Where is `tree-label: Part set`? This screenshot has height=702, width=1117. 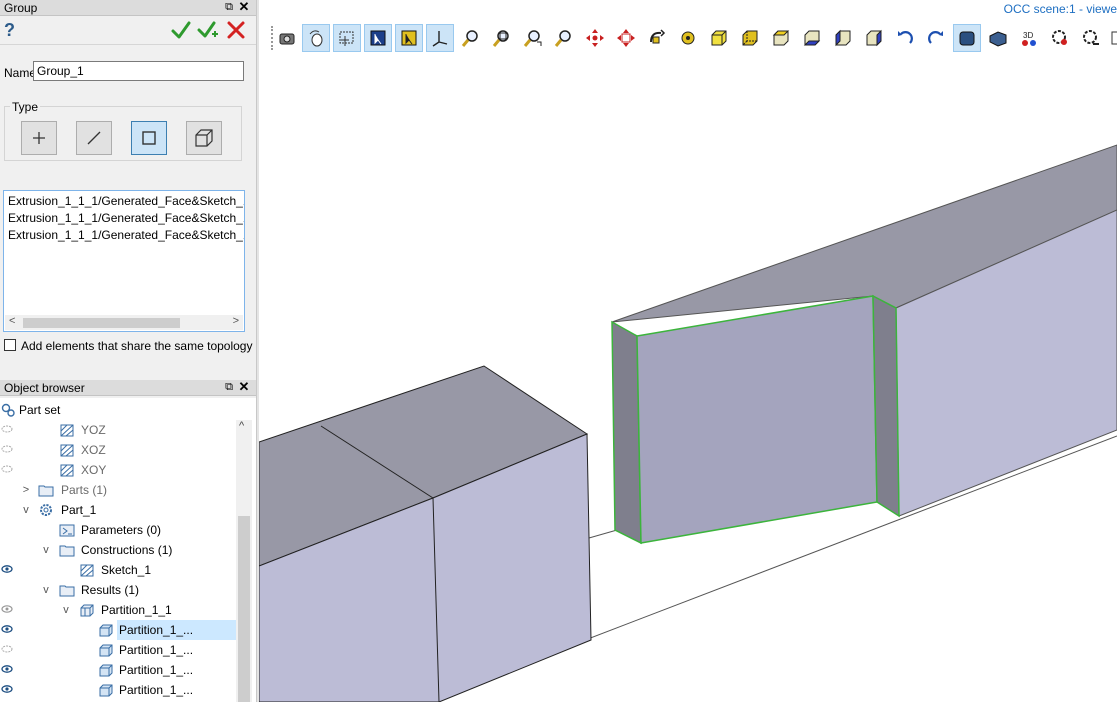
tree-label: Part set is located at coordinates (40, 410).